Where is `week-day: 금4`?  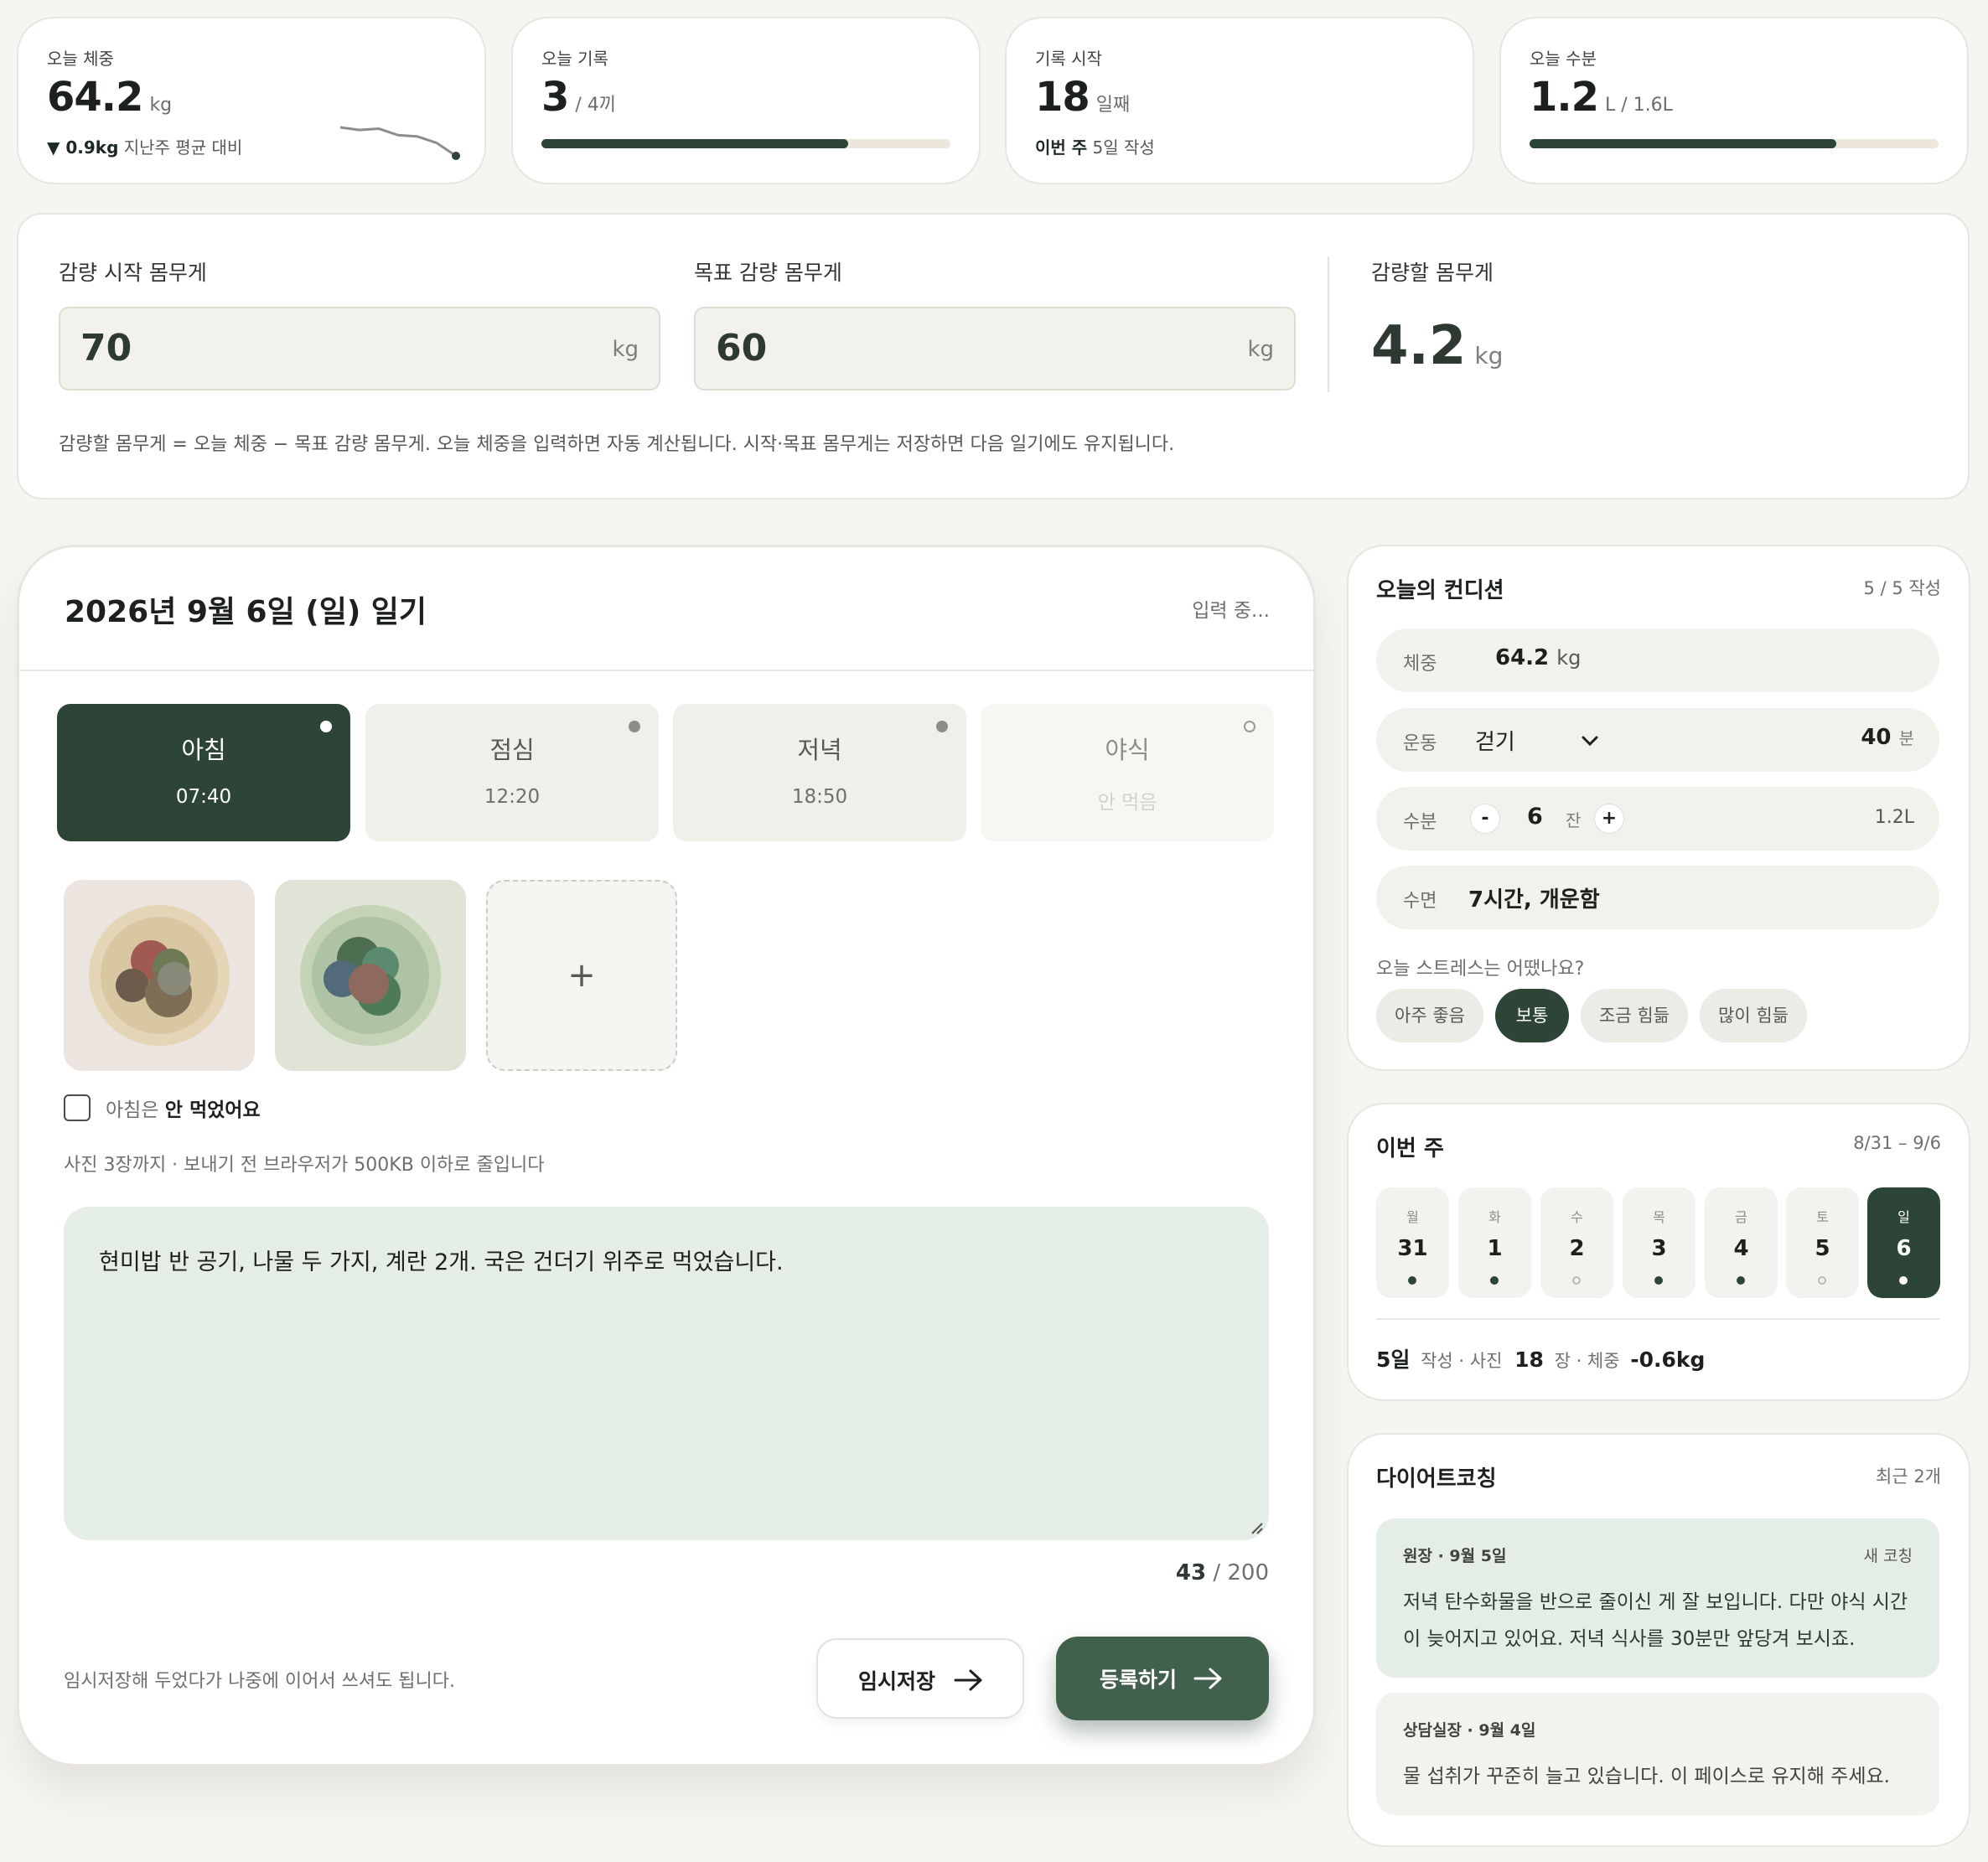
week-day: 금4 is located at coordinates (1741, 1242).